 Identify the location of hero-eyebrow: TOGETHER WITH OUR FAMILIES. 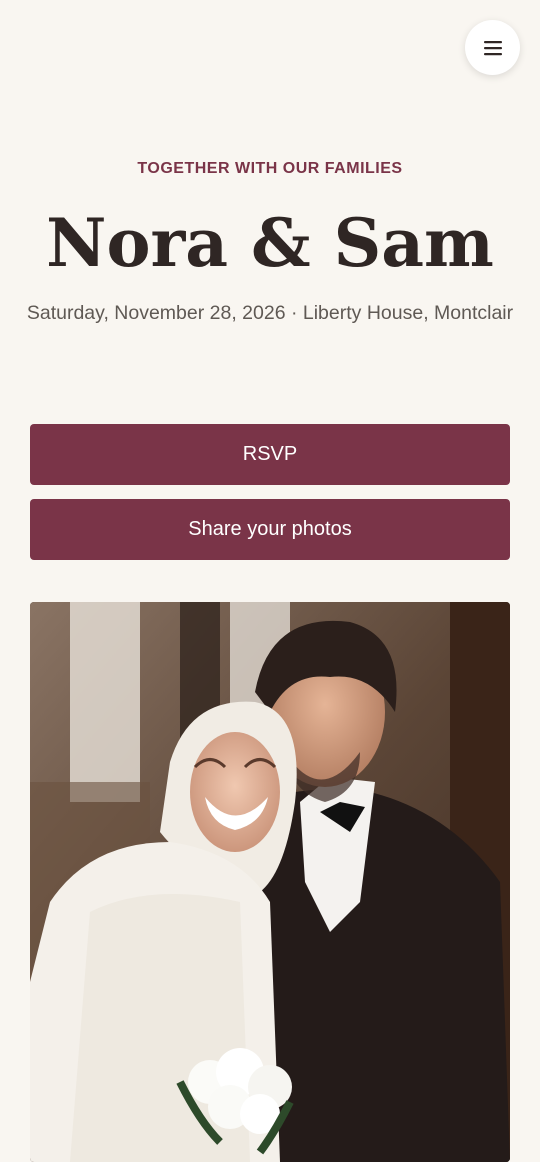
(270, 168).